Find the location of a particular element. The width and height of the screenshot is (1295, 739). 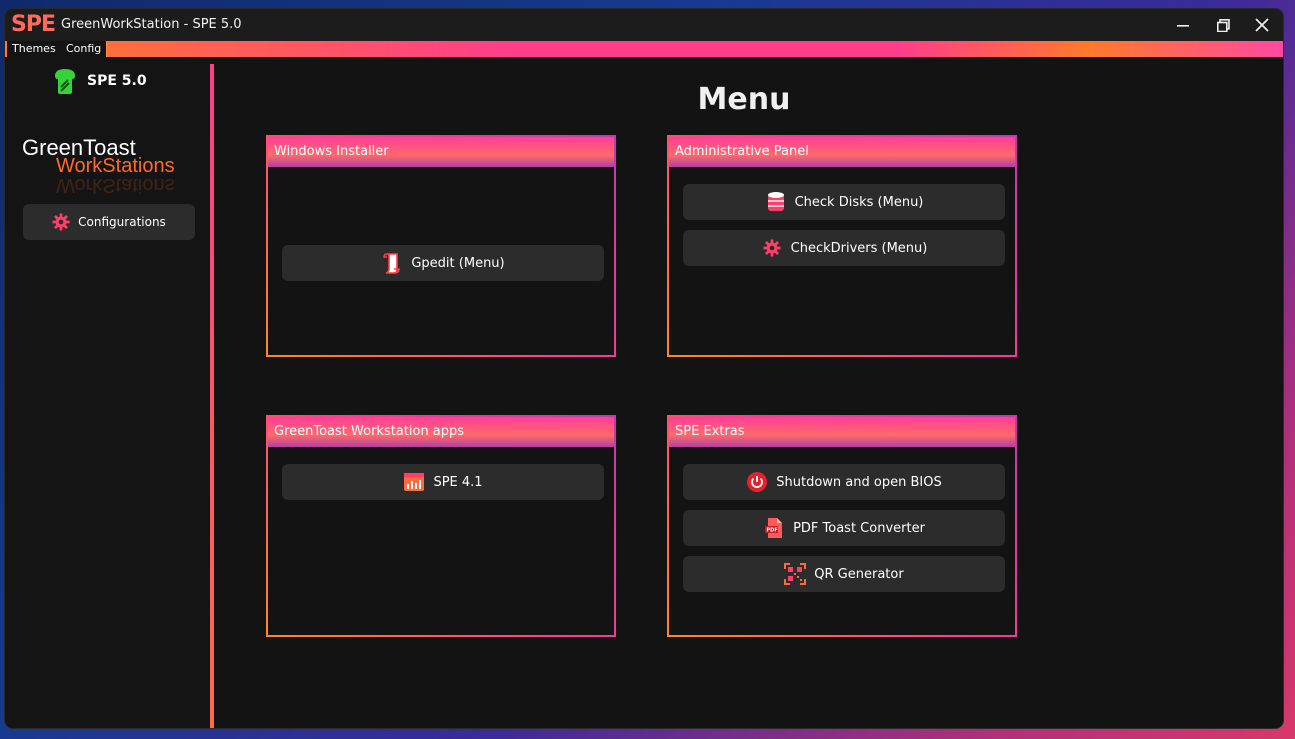

pdf-icon: PDF is located at coordinates (774, 528).